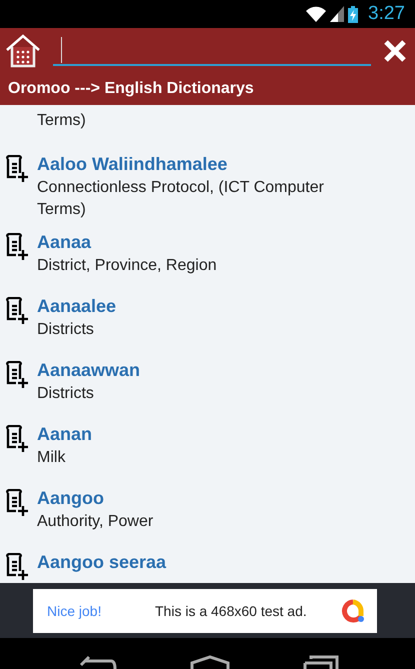  What do you see at coordinates (210, 662) in the screenshot?
I see `home-nav-icon` at bounding box center [210, 662].